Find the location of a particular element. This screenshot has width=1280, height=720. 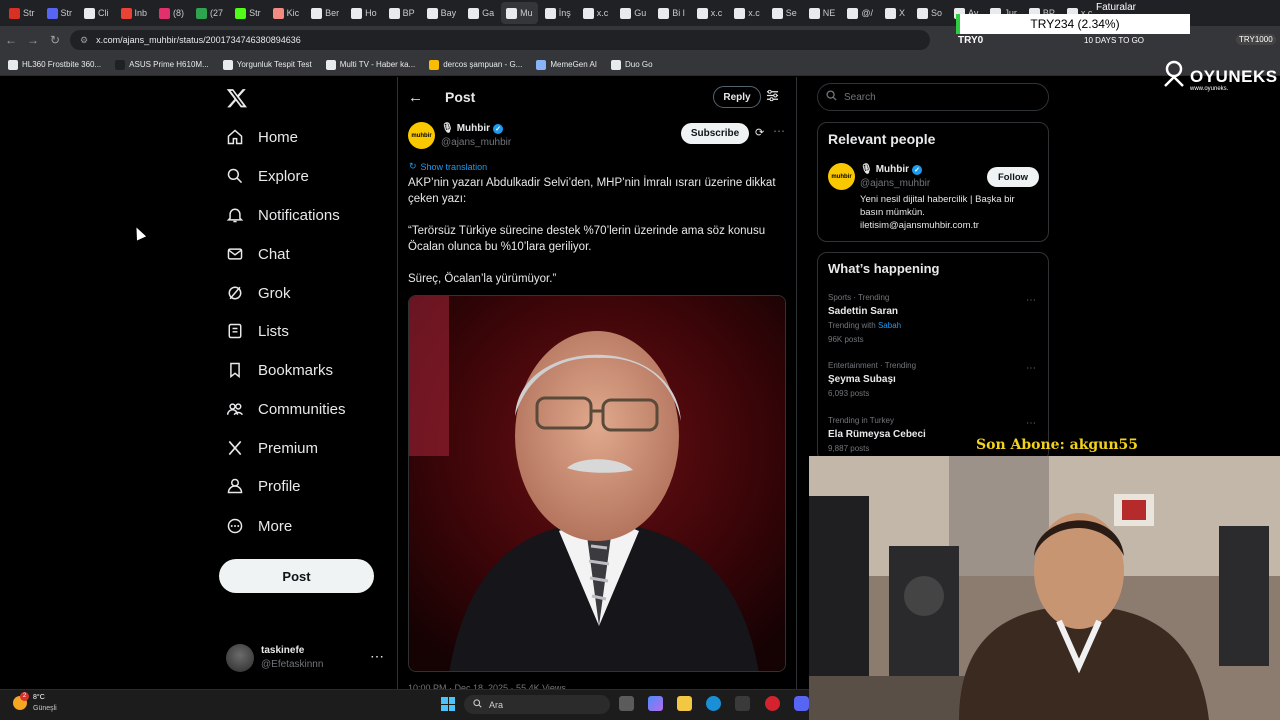

browser-tab: İnş is located at coordinates (558, 13).